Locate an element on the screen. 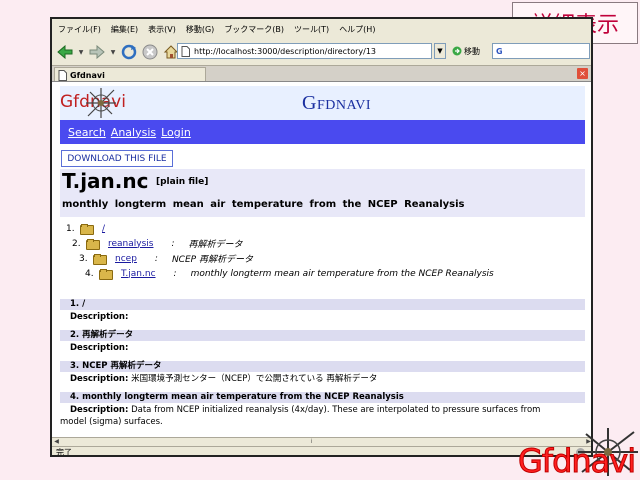  tree-desc: 再解析データ is located at coordinates (215, 245).